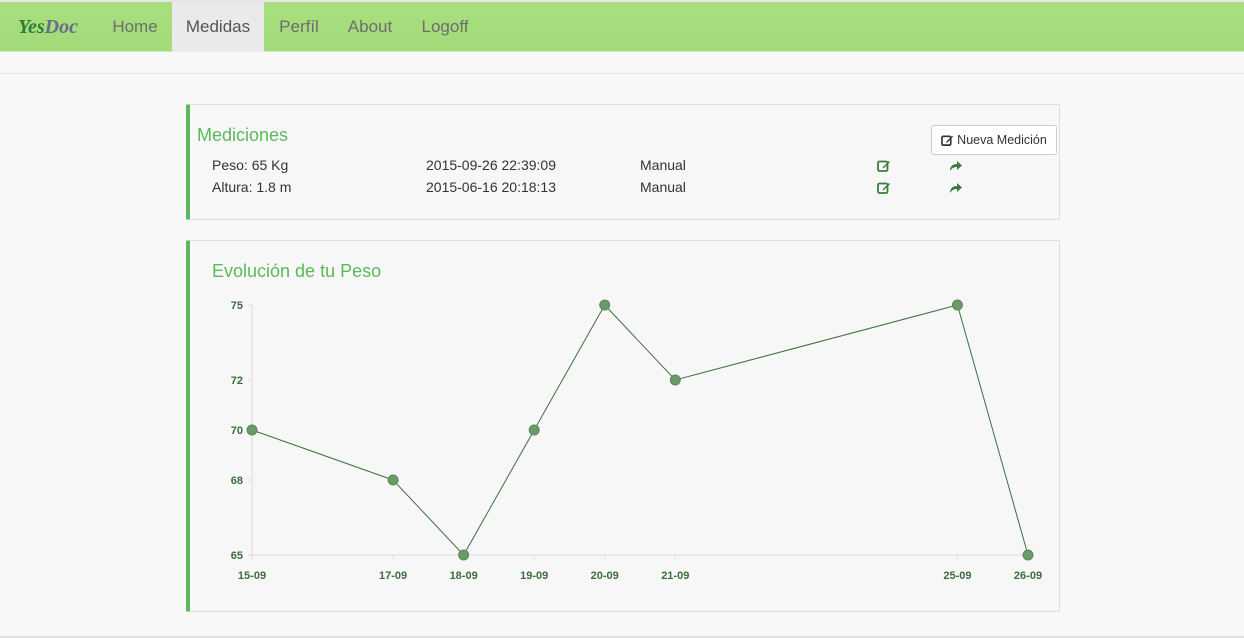 The height and width of the screenshot is (638, 1244). Describe the element at coordinates (491, 165) in the screenshot. I see `datetime-cell: 2015-09-26 22:39:09` at that location.